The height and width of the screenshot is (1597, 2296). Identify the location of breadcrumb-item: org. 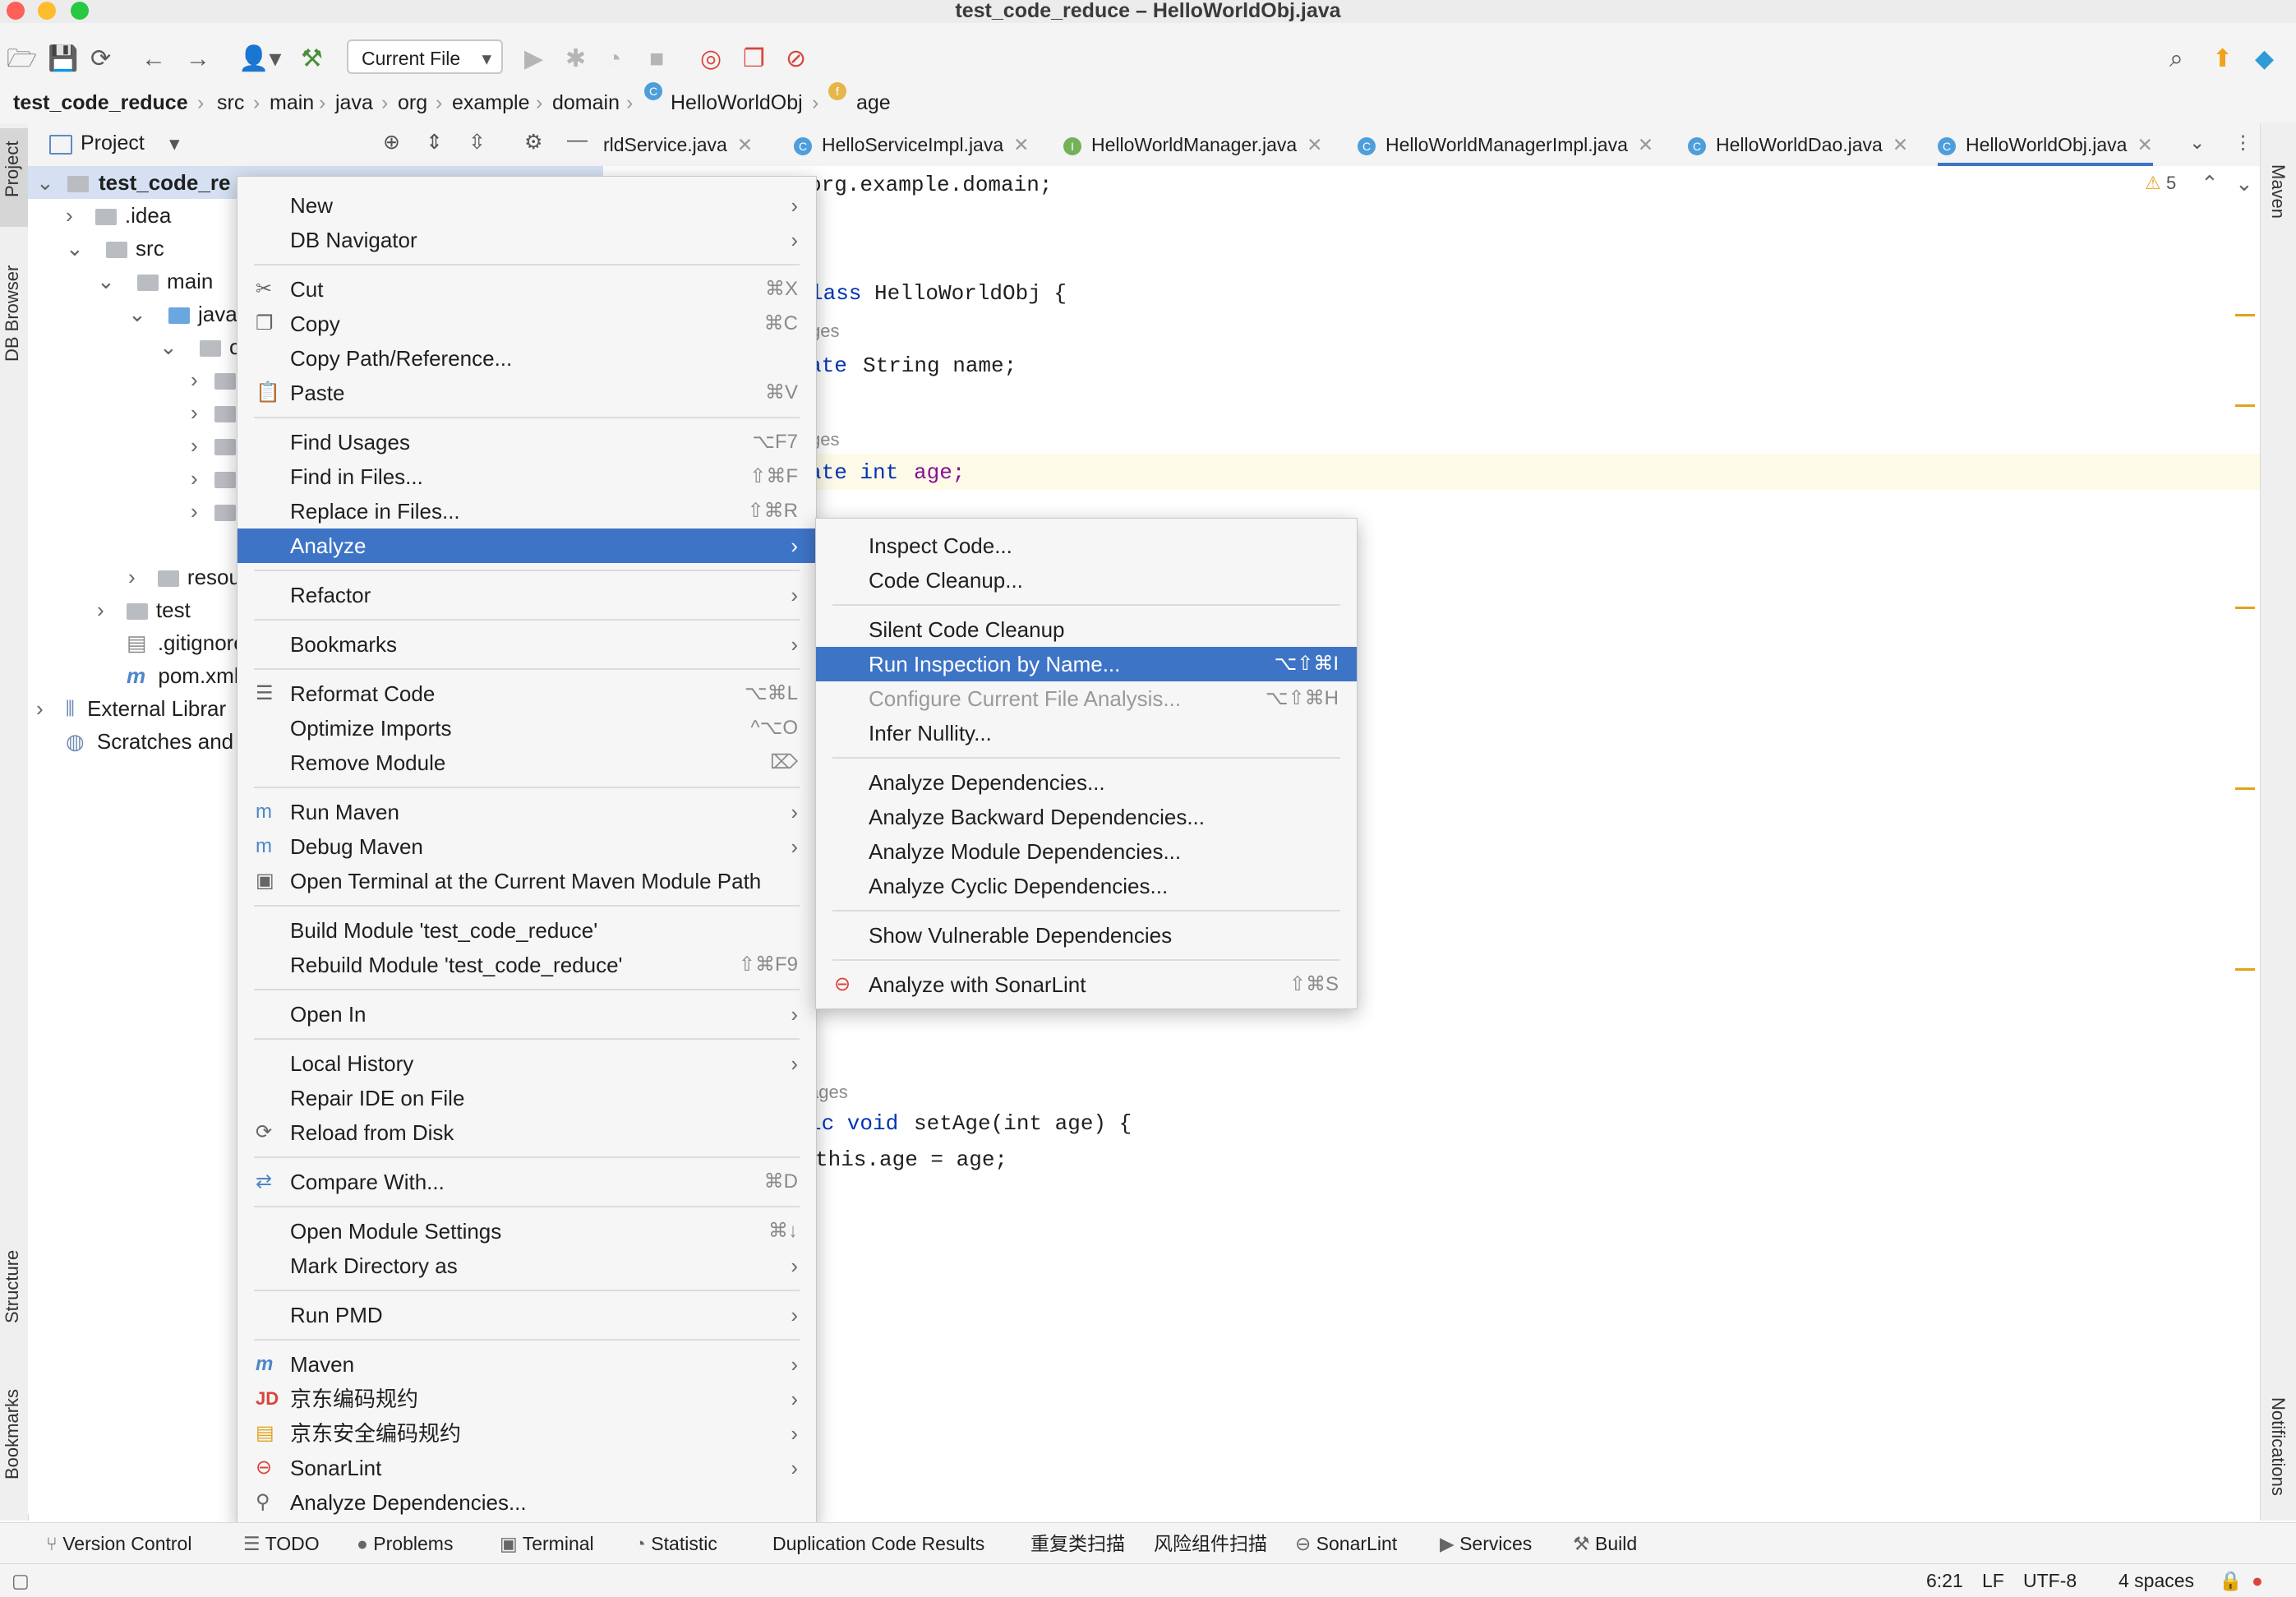
(412, 102).